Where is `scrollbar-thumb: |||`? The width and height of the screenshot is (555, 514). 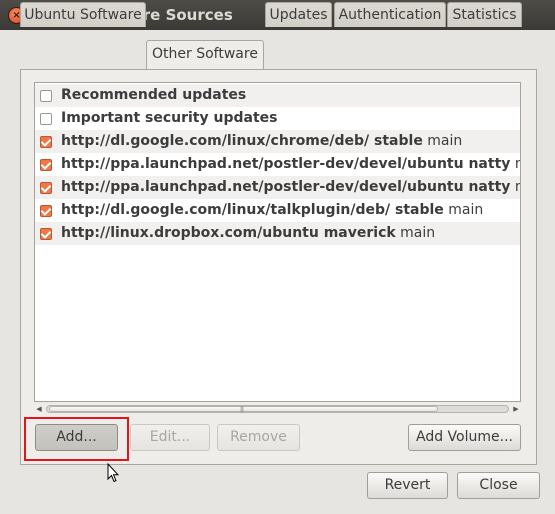 scrollbar-thumb: ||| is located at coordinates (243, 409).